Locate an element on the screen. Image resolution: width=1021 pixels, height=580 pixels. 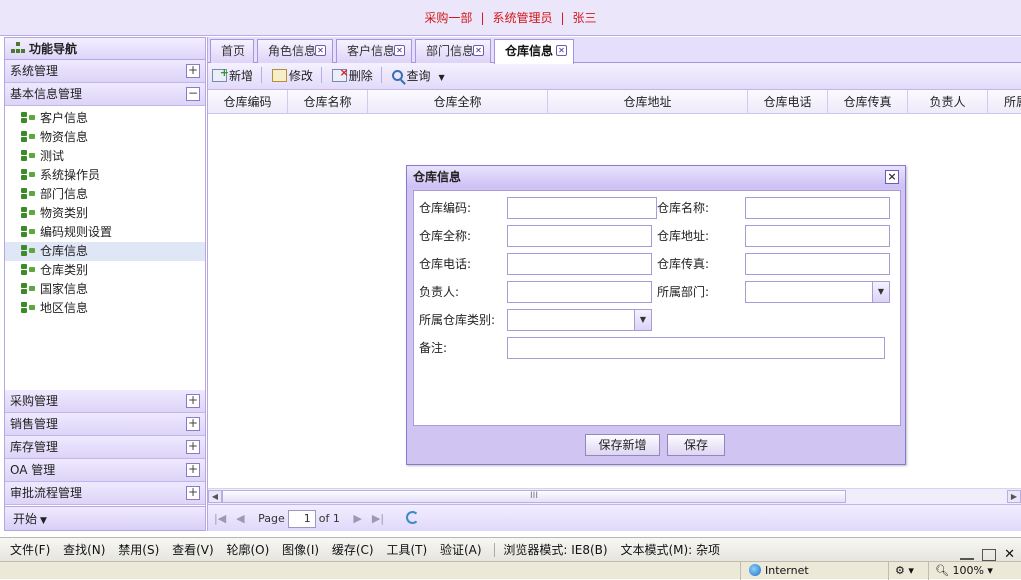
warehouse-name-input is located at coordinates (817, 208).